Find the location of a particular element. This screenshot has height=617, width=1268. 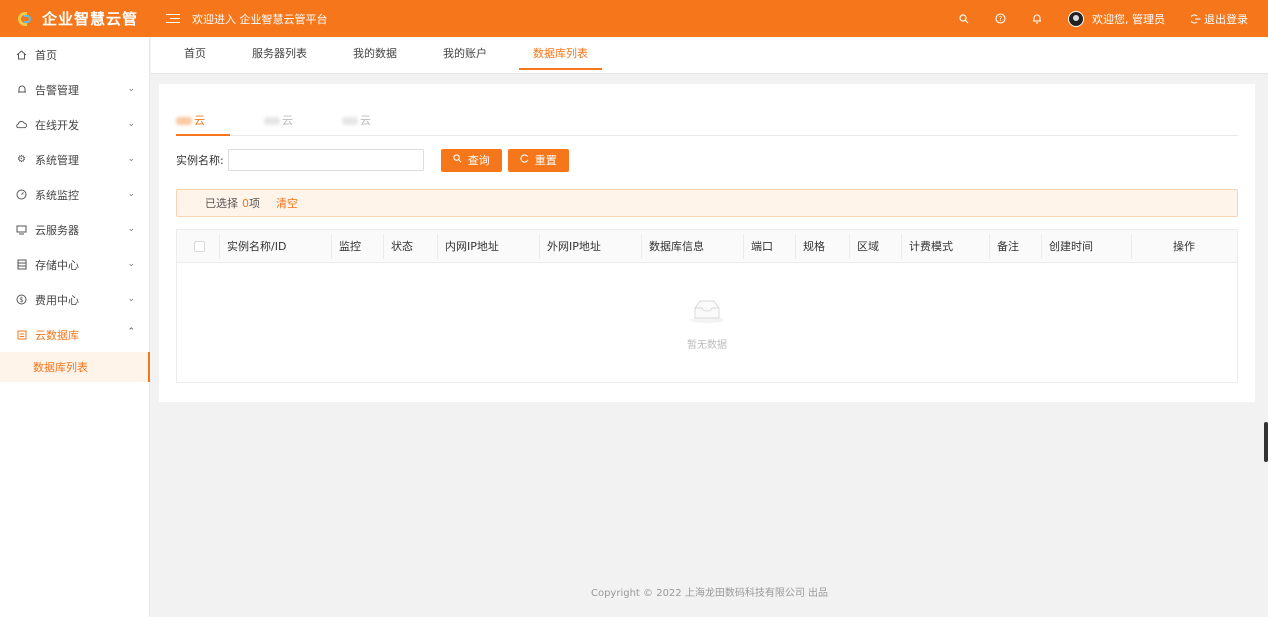

sidebar-item-cloud-database: 云数据库 ⌃ is located at coordinates (74, 334).